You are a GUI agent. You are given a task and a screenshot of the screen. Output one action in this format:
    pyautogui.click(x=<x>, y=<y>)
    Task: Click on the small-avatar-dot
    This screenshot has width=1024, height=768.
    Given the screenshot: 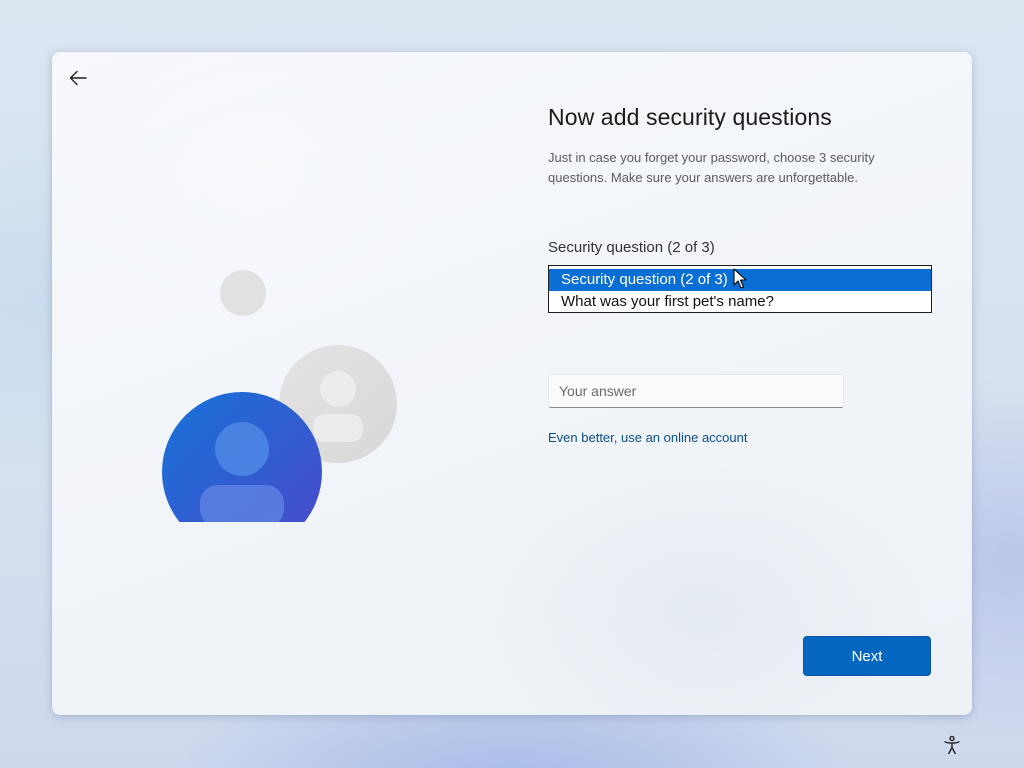 What is the action you would take?
    pyautogui.click(x=243, y=293)
    